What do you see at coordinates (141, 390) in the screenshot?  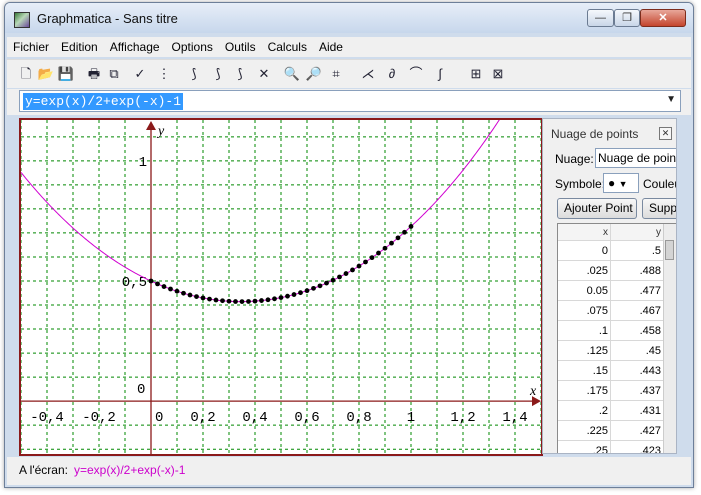 I see `origin-label: 0` at bounding box center [141, 390].